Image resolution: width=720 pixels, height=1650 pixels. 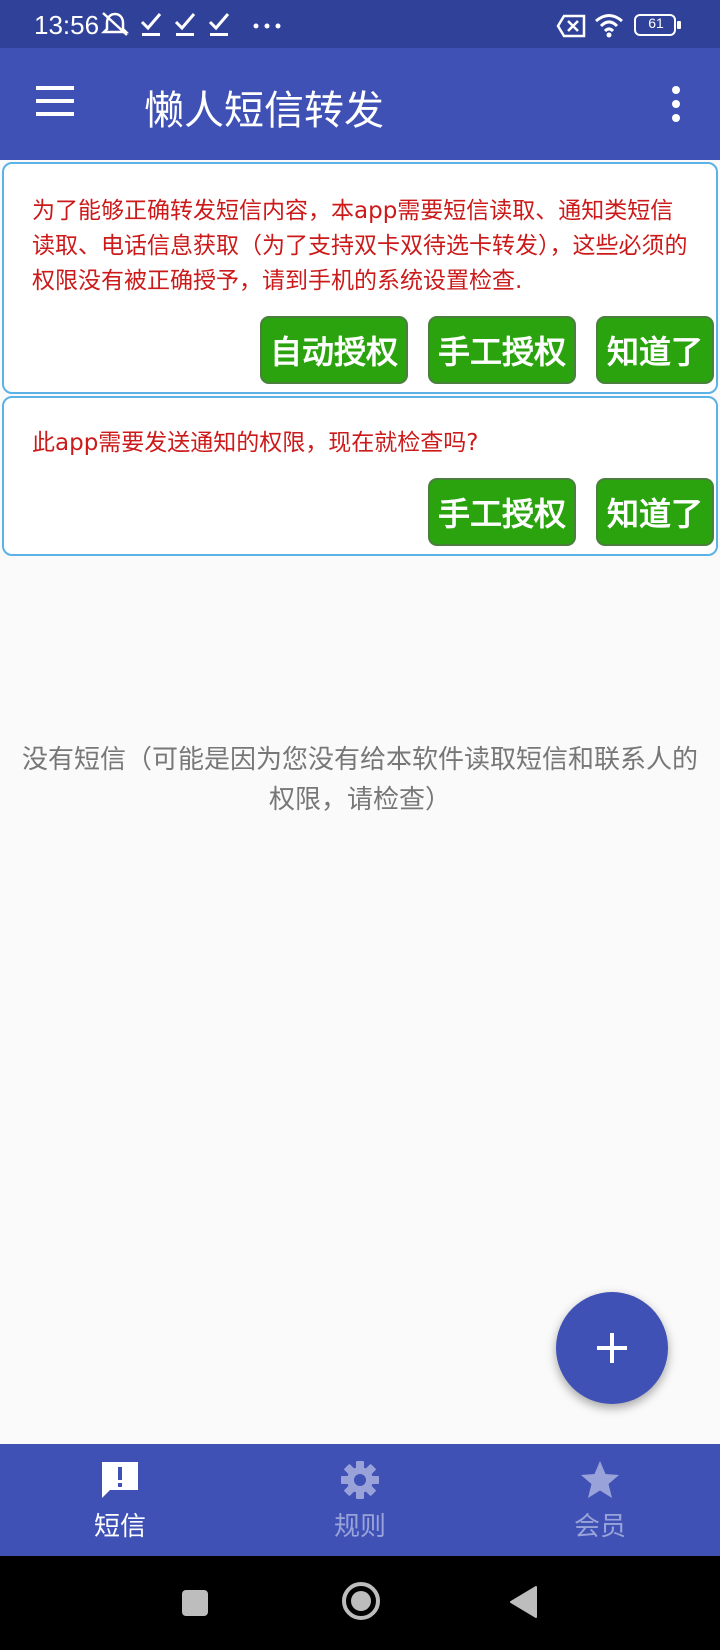 What do you see at coordinates (676, 104) in the screenshot?
I see `more-vert-icon` at bounding box center [676, 104].